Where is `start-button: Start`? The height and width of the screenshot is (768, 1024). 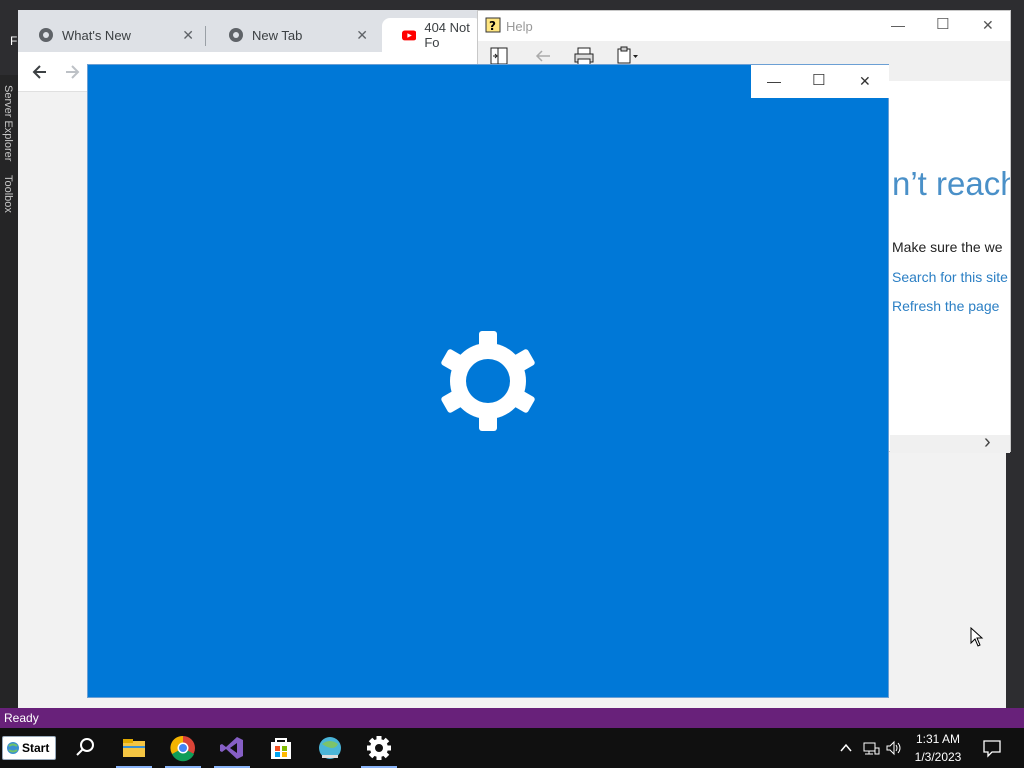 start-button: Start is located at coordinates (29, 748).